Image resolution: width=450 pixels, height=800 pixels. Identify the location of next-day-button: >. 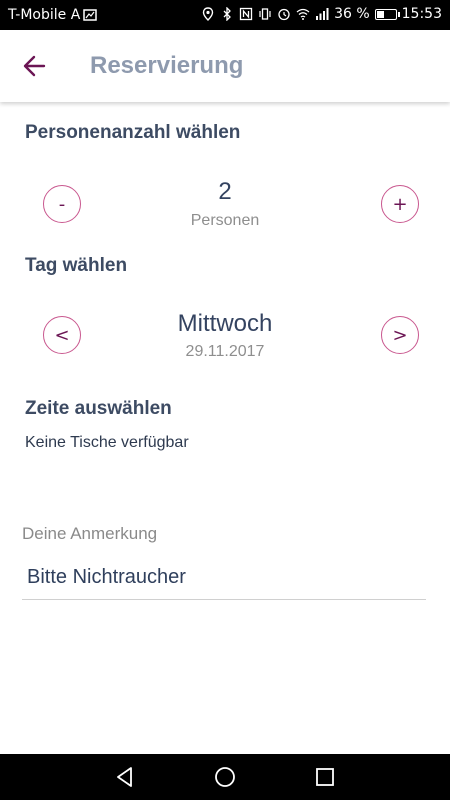
(400, 335).